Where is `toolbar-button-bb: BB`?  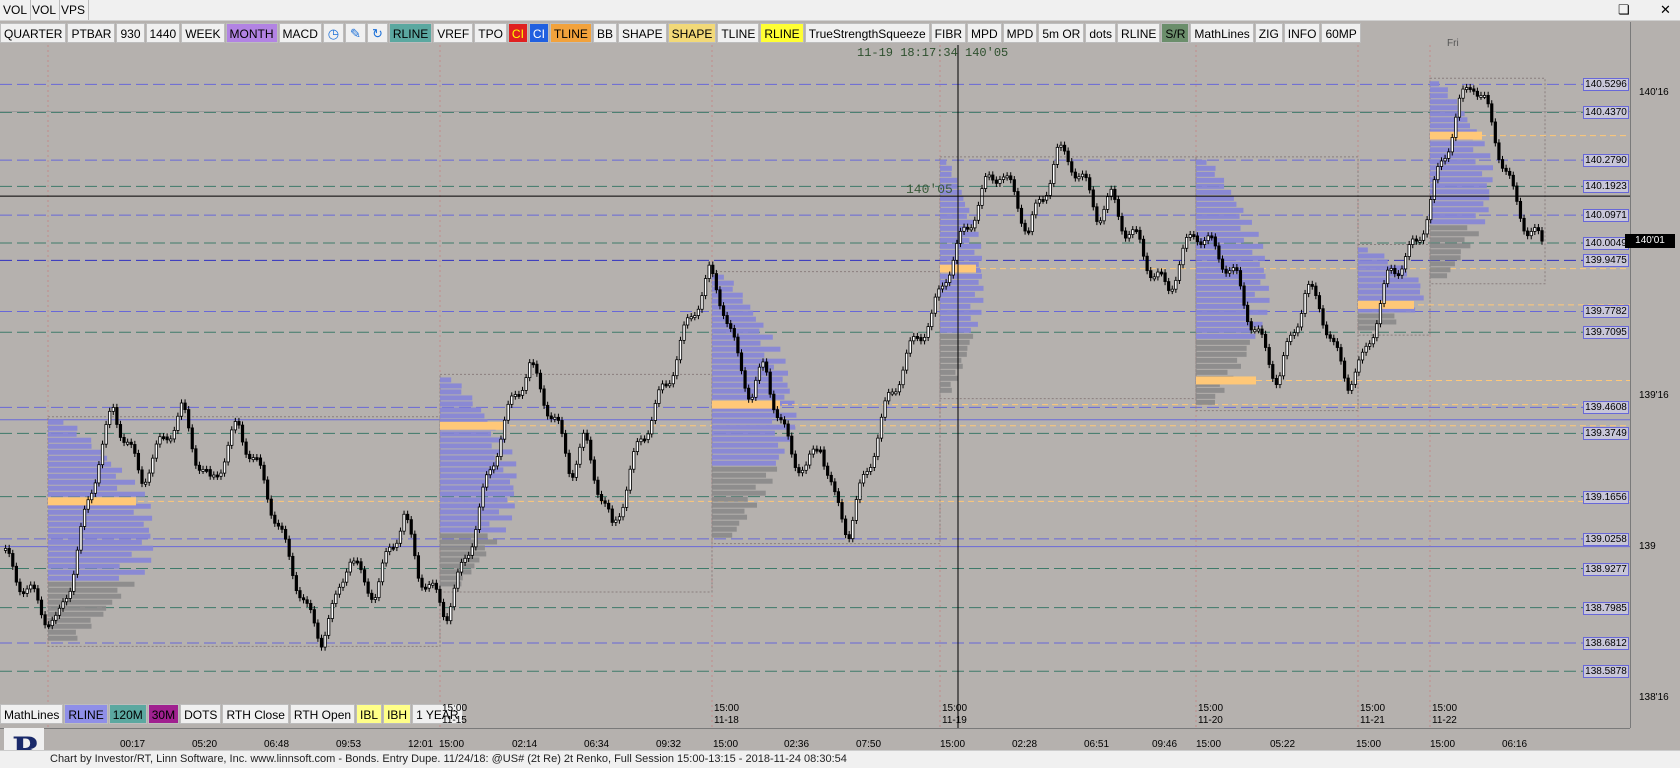 toolbar-button-bb: BB is located at coordinates (604, 33).